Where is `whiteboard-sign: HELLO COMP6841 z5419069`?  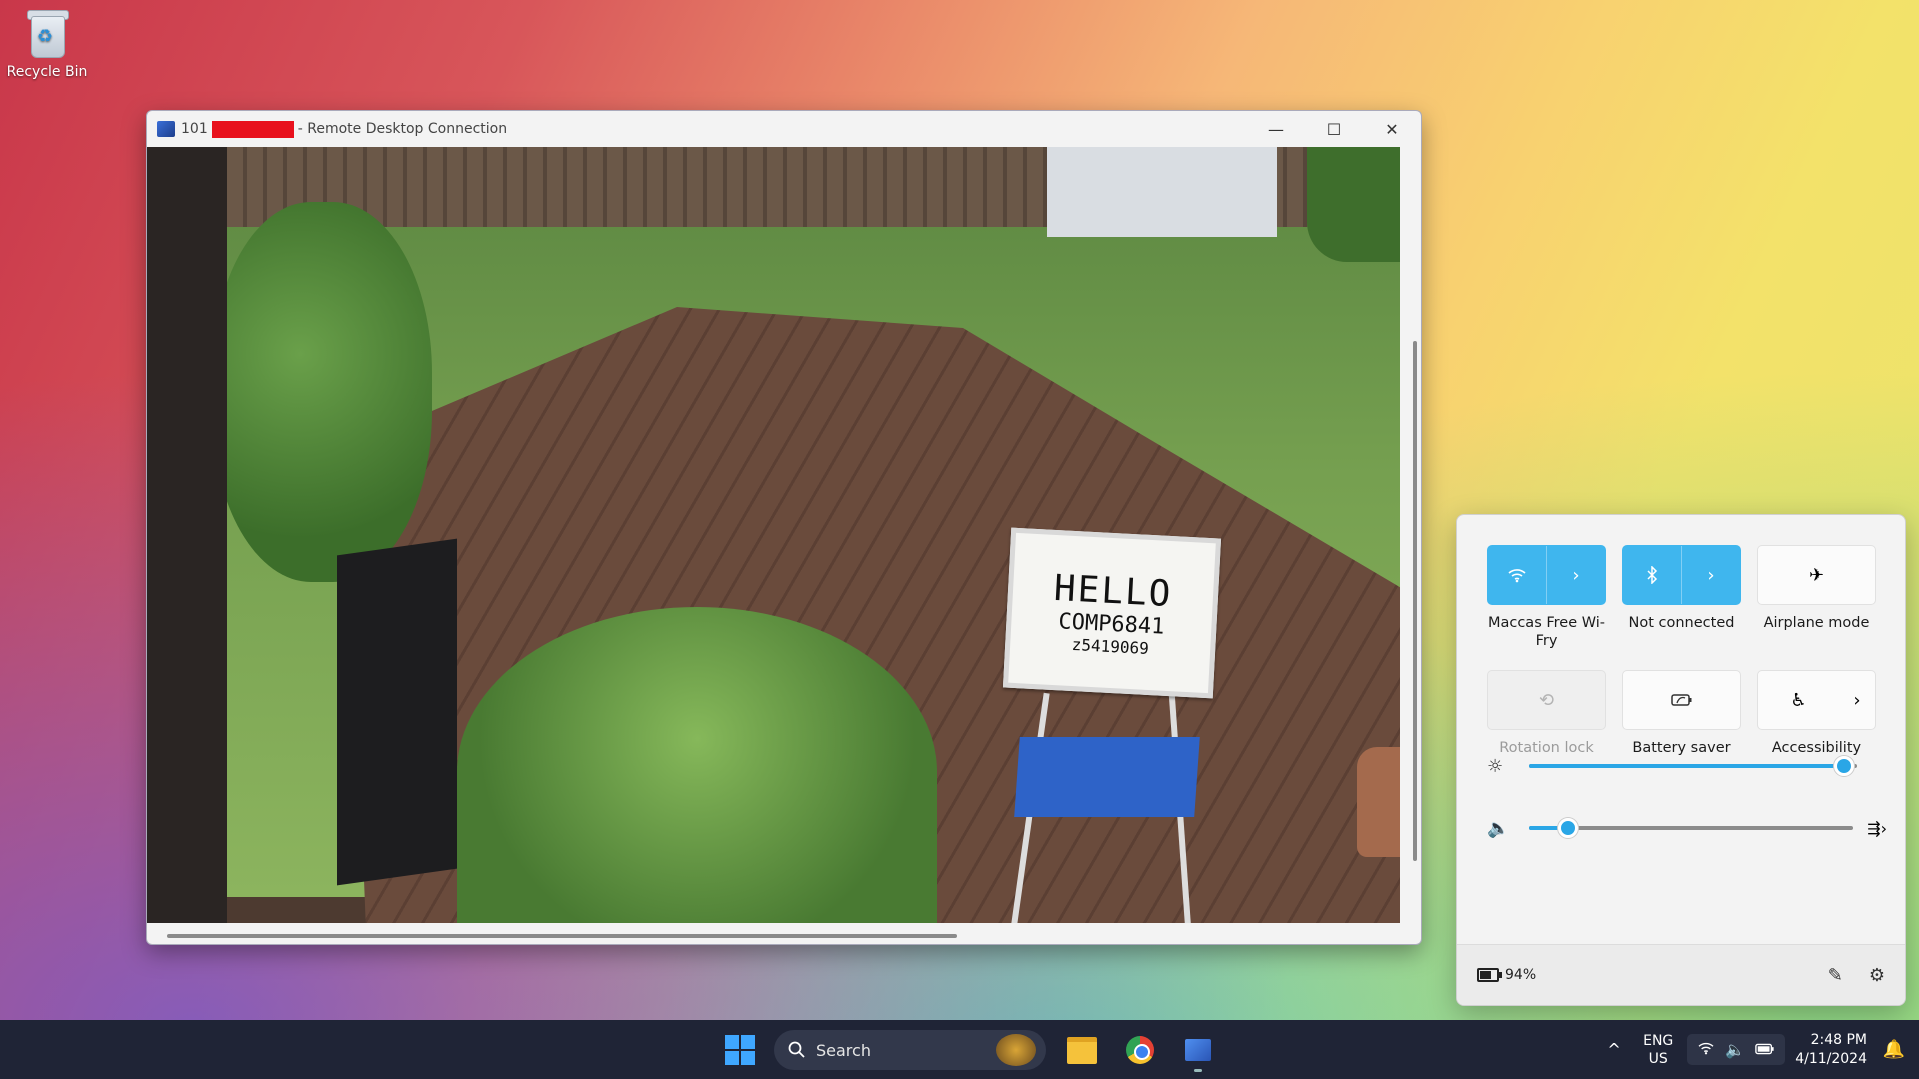 whiteboard-sign: HELLO COMP6841 z5419069 is located at coordinates (1112, 613).